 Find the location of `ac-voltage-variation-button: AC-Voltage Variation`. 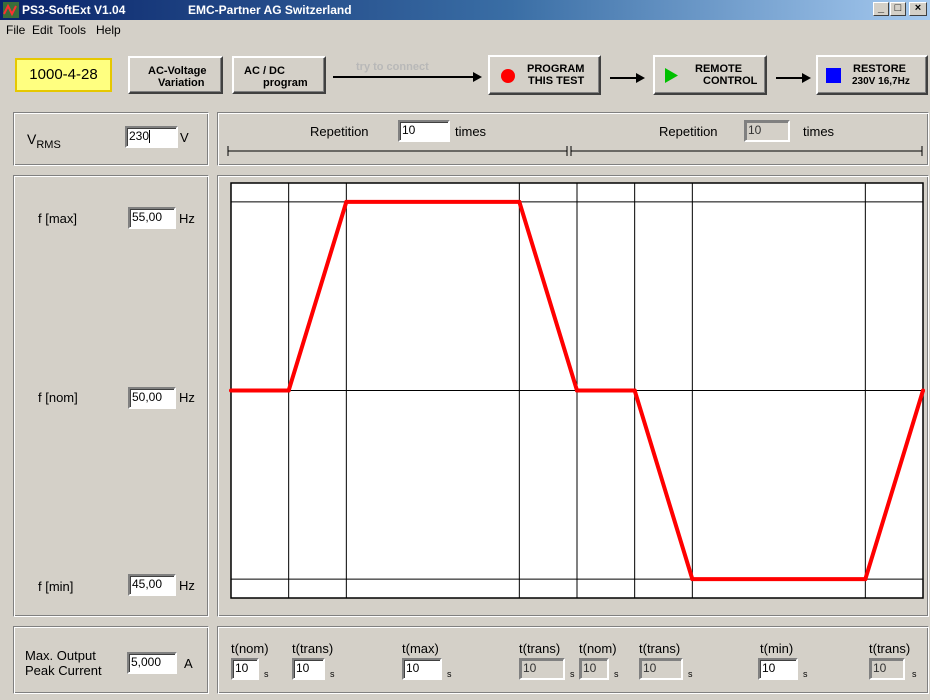

ac-voltage-variation-button: AC-Voltage Variation is located at coordinates (175, 75).